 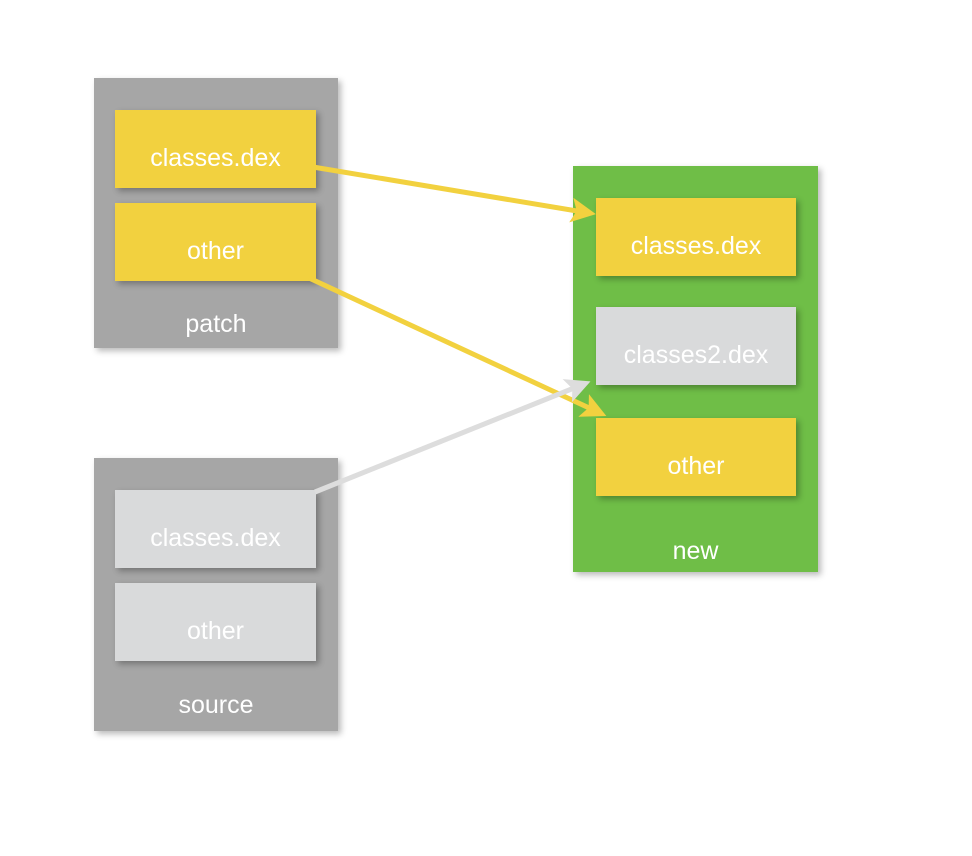 I want to click on box-new-classes2-dex: classes2.dex, so click(x=696, y=346).